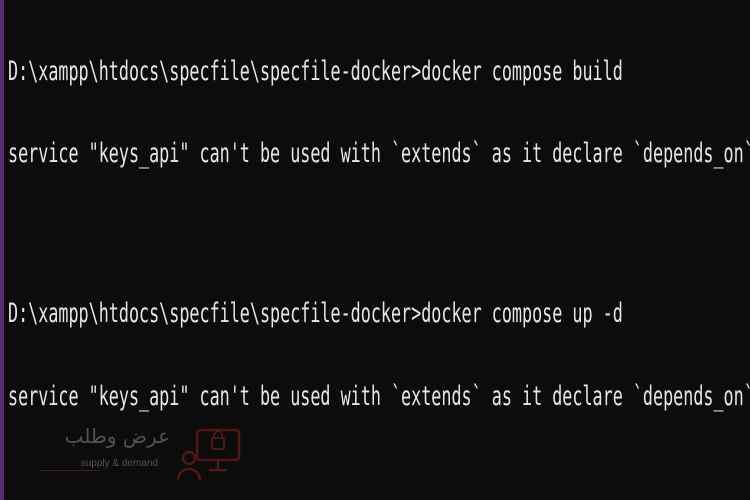  Describe the element at coordinates (145, 454) in the screenshot. I see `watermark-logo: عرض وطلب supply & demand` at that location.